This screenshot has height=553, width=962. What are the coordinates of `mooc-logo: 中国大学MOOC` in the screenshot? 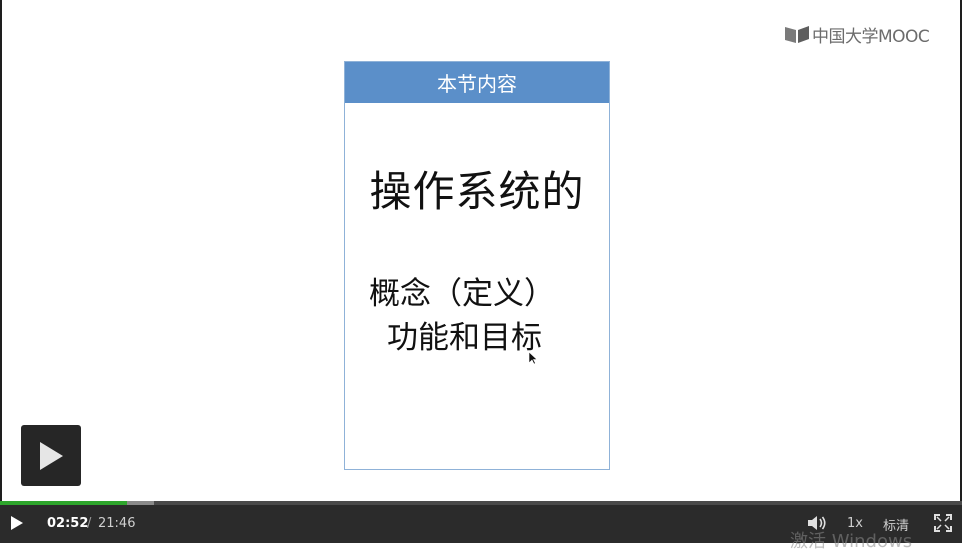 It's located at (857, 34).